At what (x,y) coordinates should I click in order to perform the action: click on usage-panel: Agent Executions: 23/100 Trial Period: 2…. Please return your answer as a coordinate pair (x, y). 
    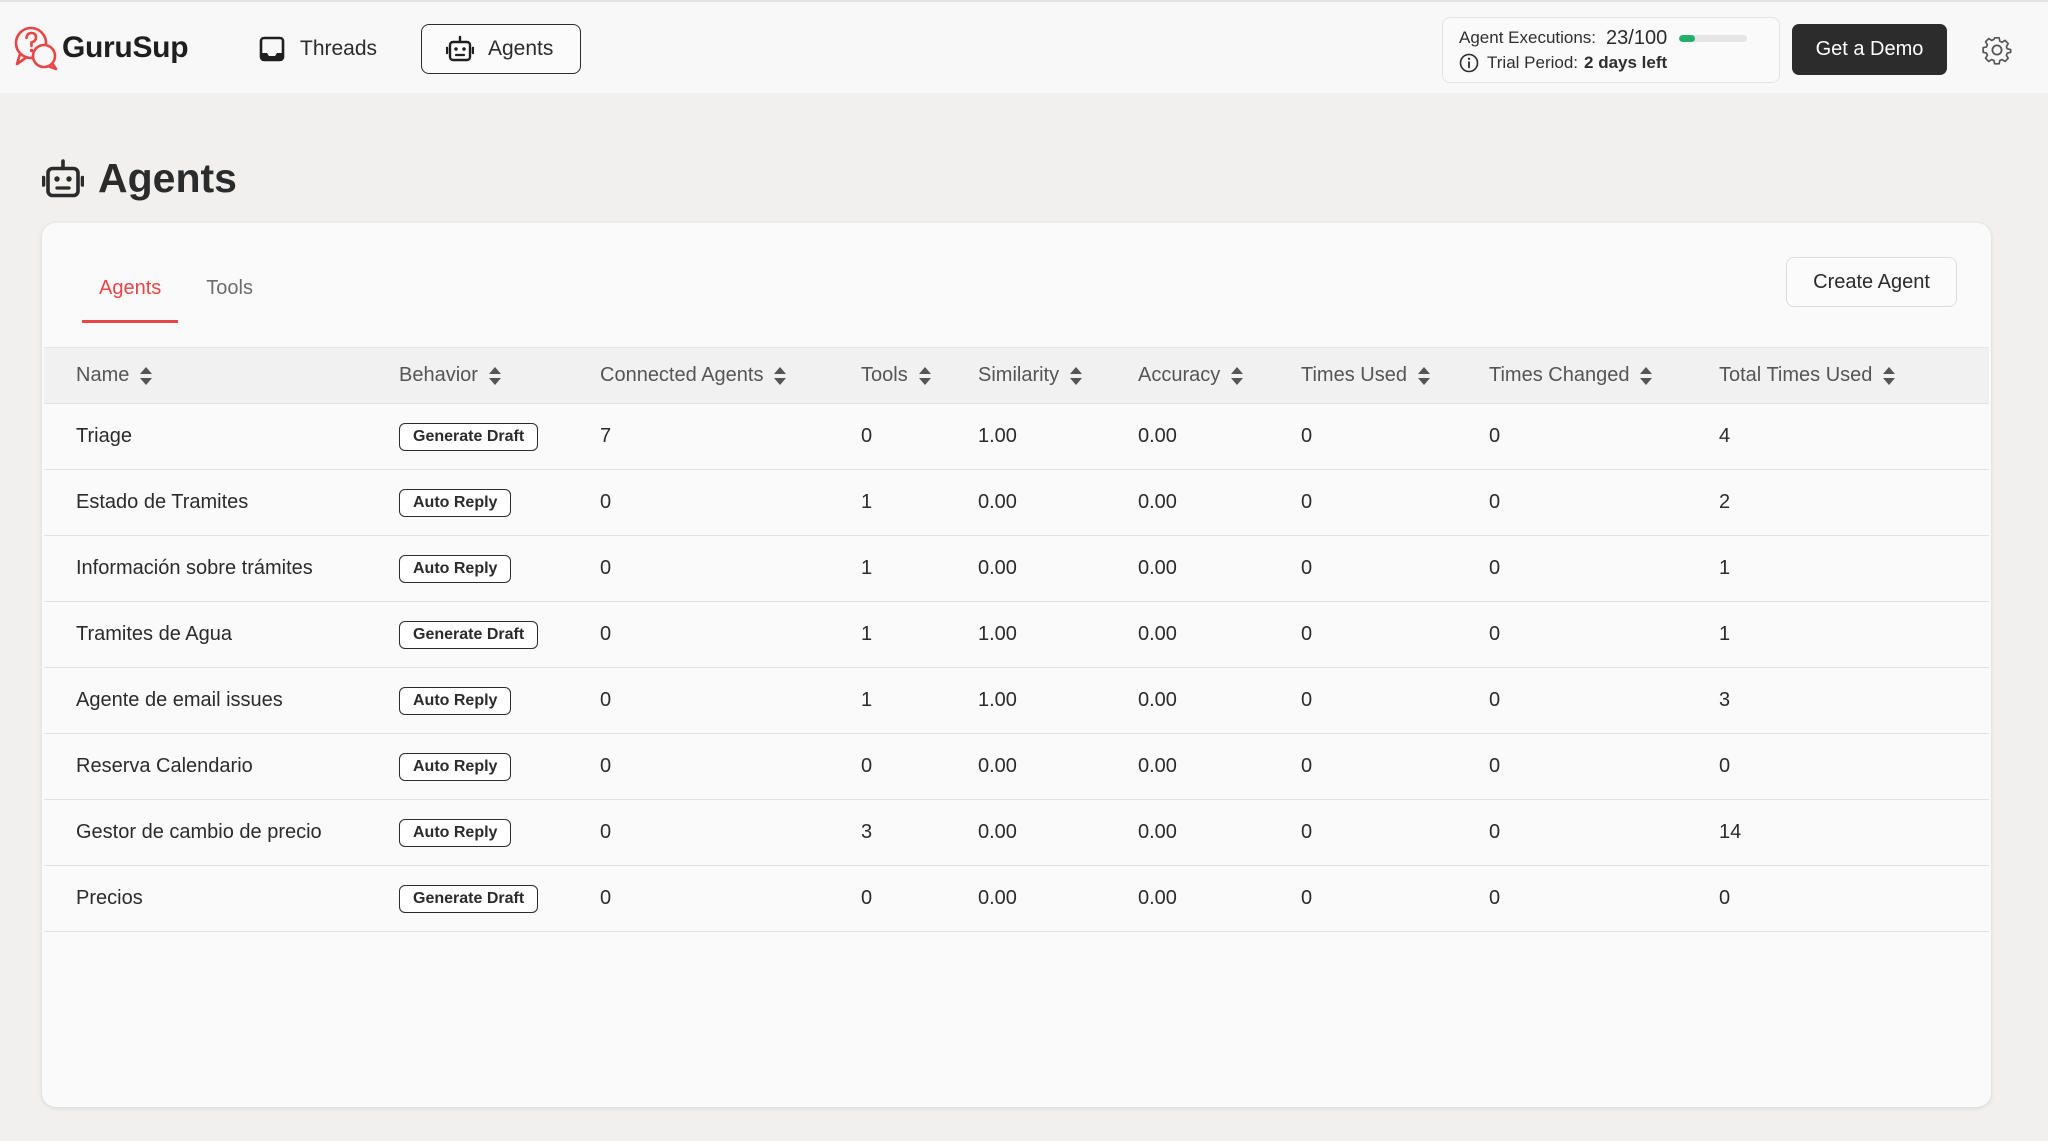
    Looking at the image, I should click on (1611, 50).